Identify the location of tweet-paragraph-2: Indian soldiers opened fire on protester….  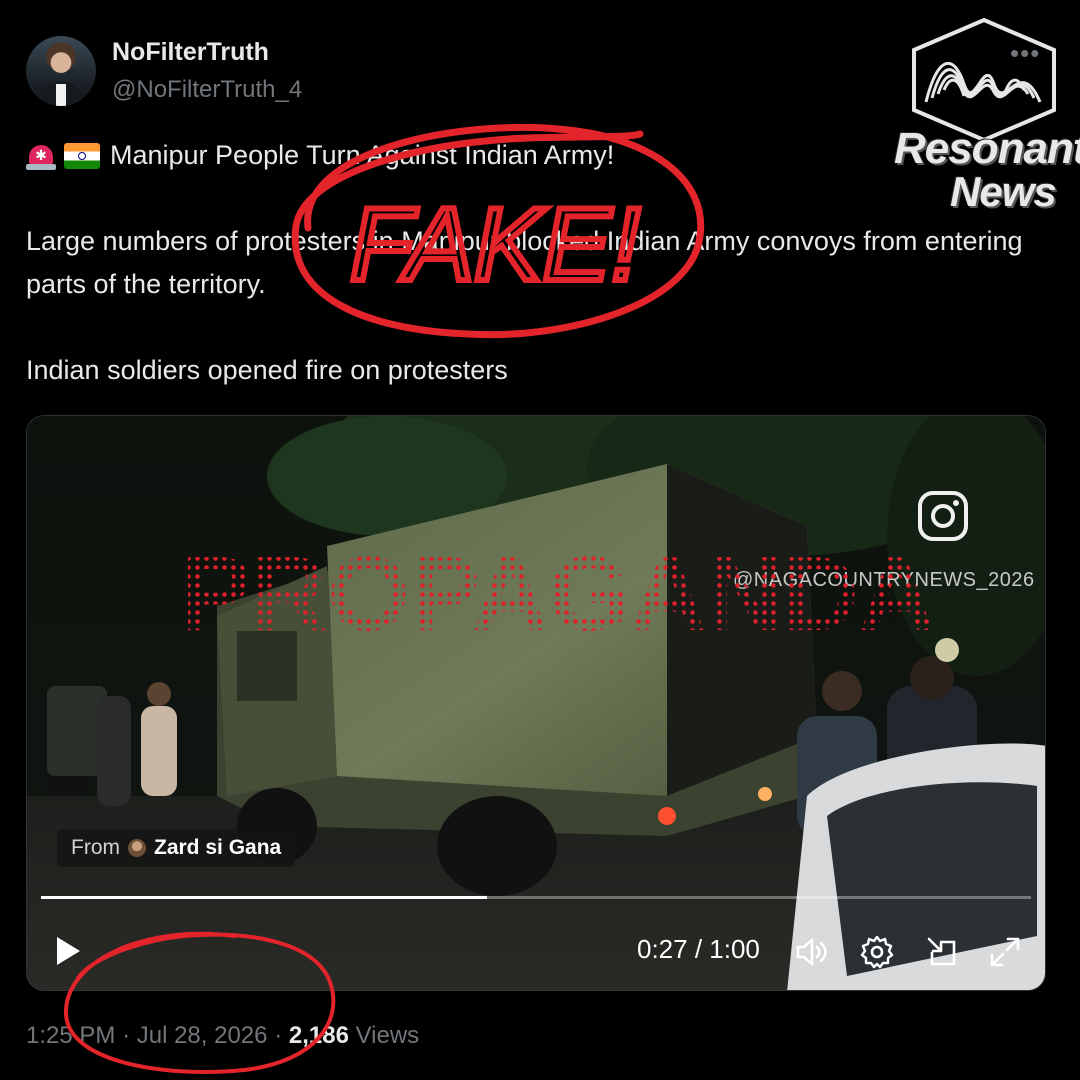
(267, 370).